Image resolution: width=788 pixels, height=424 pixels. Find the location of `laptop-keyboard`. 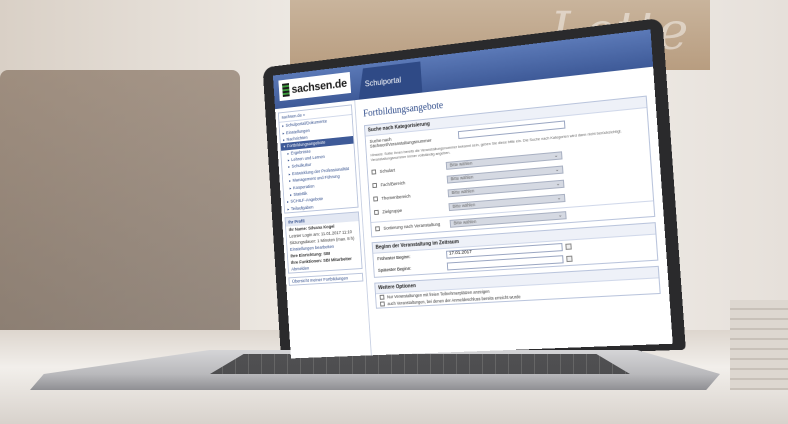

laptop-keyboard is located at coordinates (420, 364).